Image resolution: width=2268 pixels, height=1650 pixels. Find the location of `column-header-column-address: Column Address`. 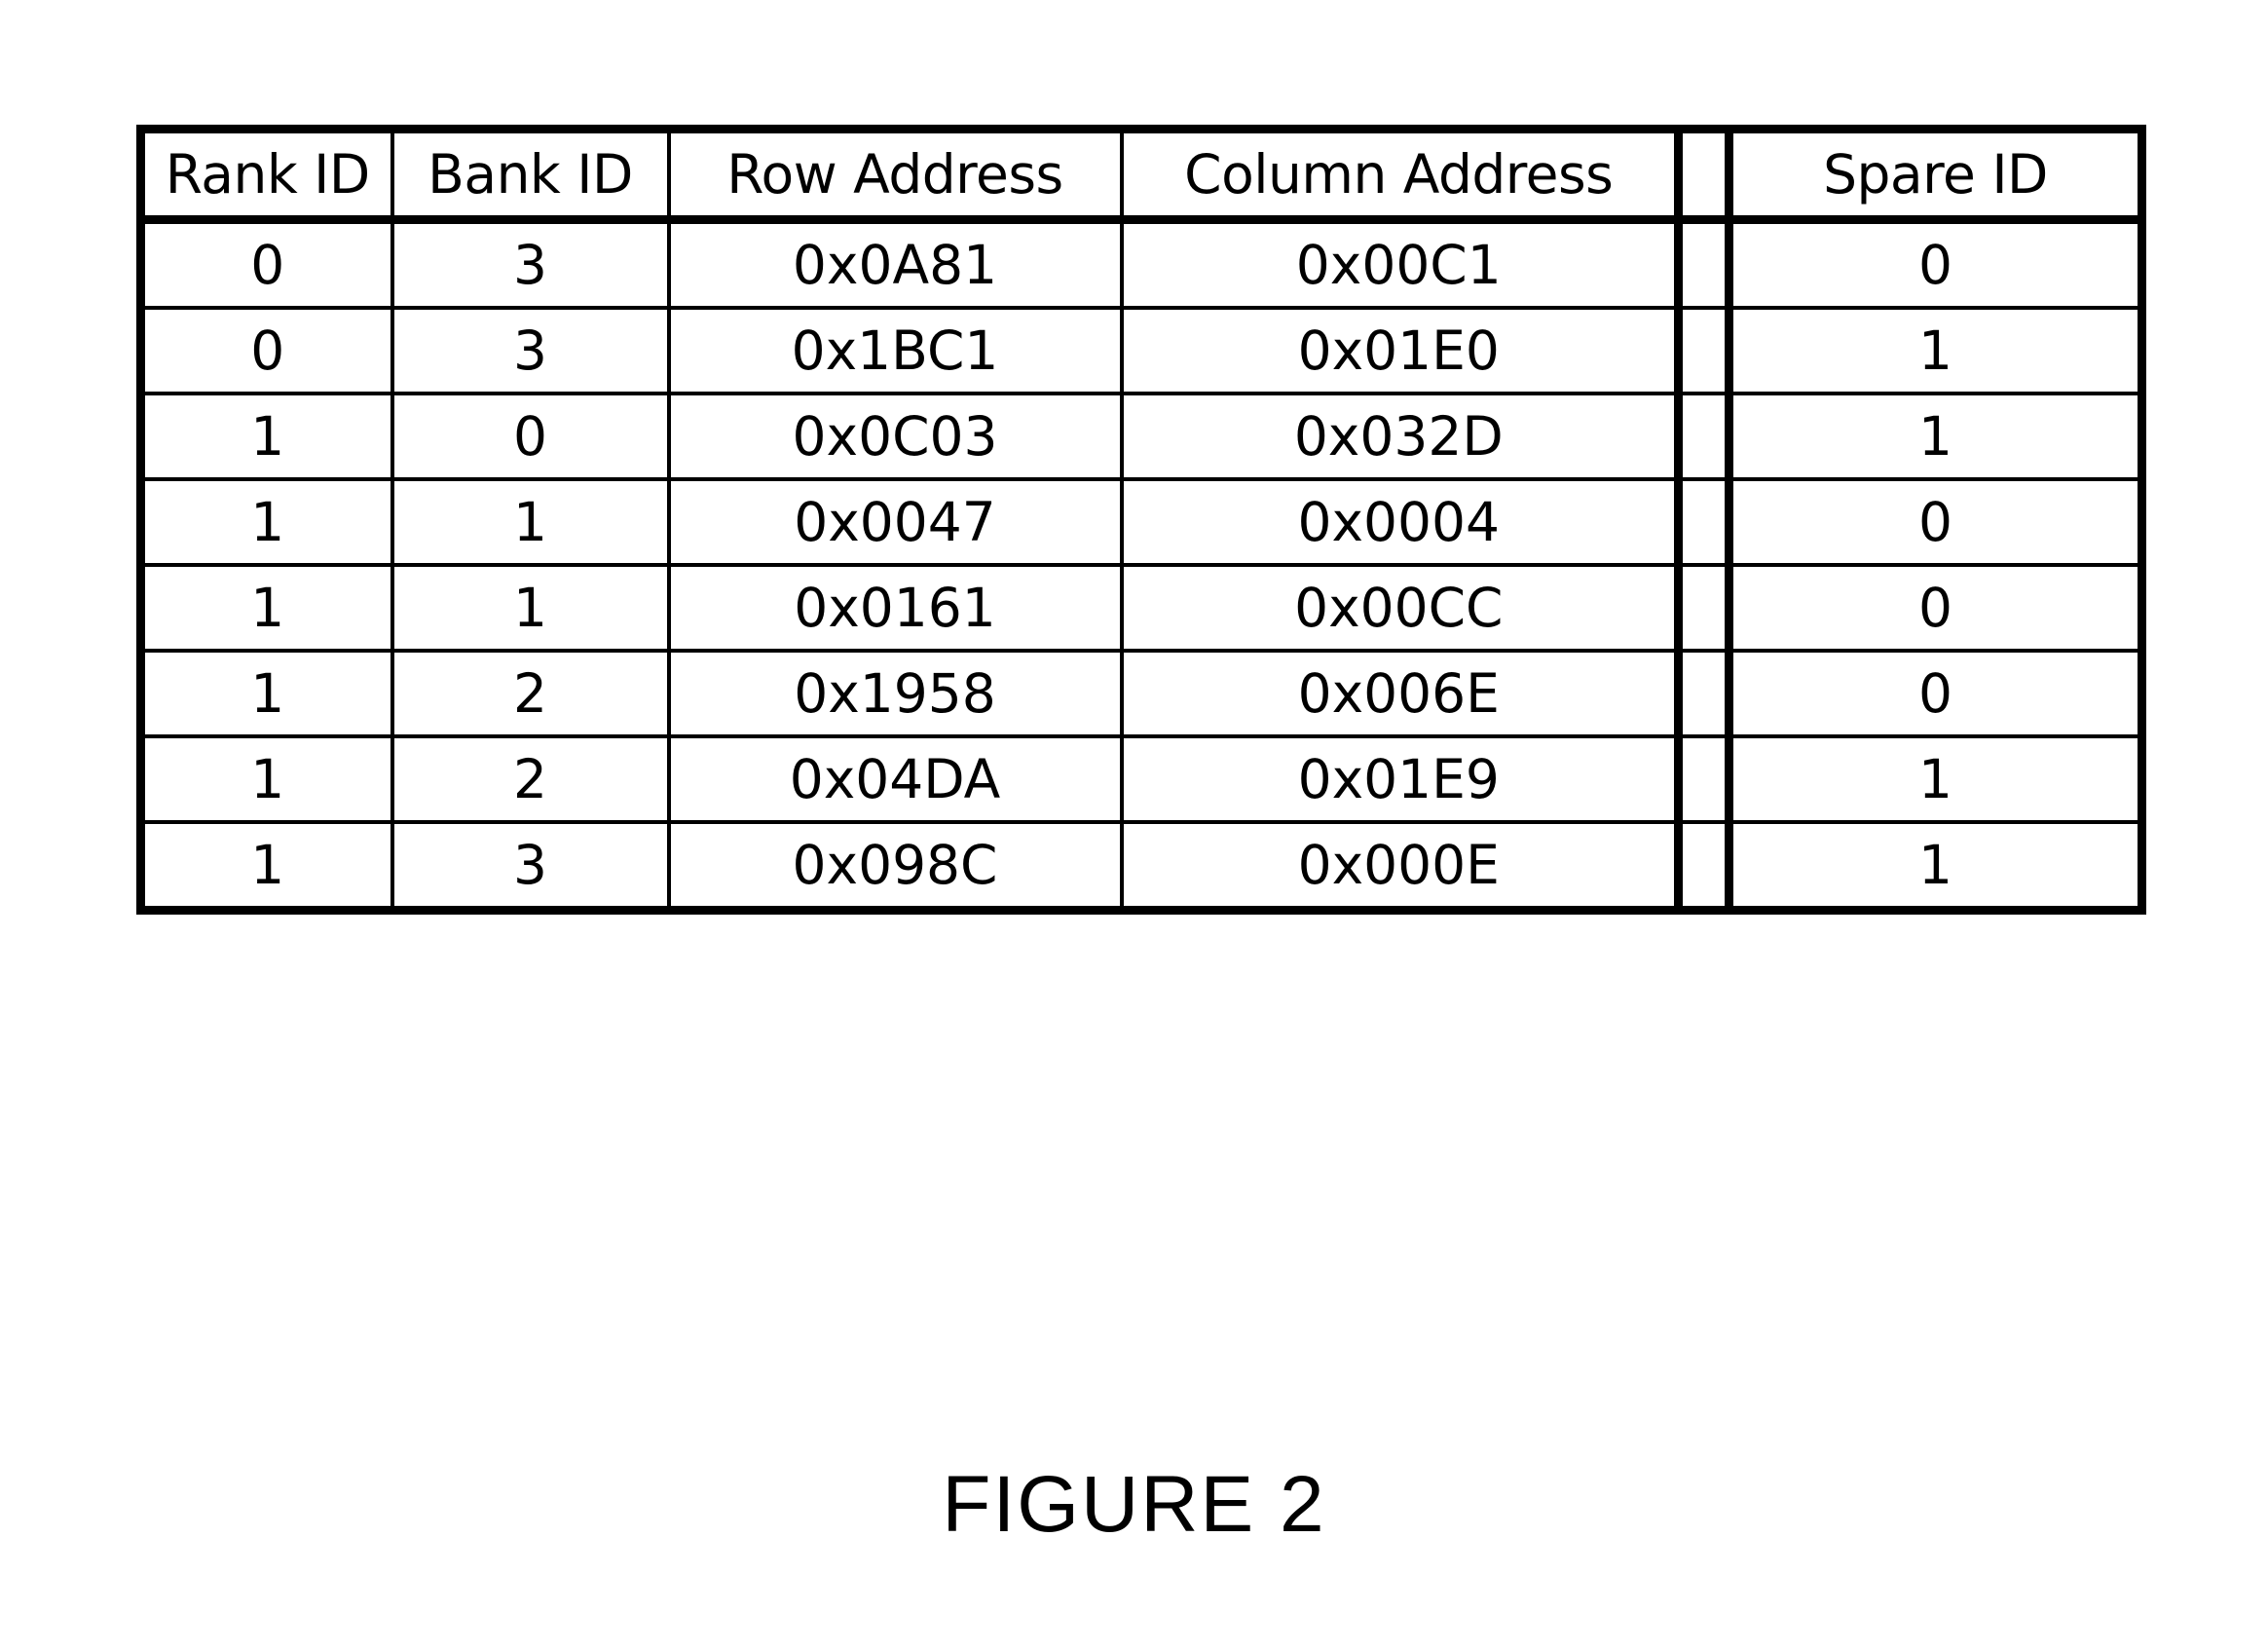

column-header-column-address: Column Address is located at coordinates (1400, 176).